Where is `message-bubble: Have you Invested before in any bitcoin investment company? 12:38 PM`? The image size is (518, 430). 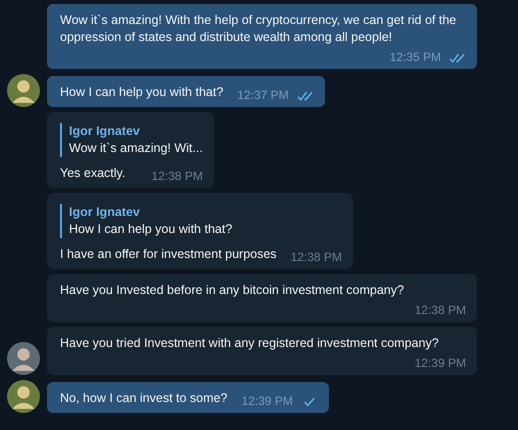 message-bubble: Have you Invested before in any bitcoin investment company? 12:38 PM is located at coordinates (262, 298).